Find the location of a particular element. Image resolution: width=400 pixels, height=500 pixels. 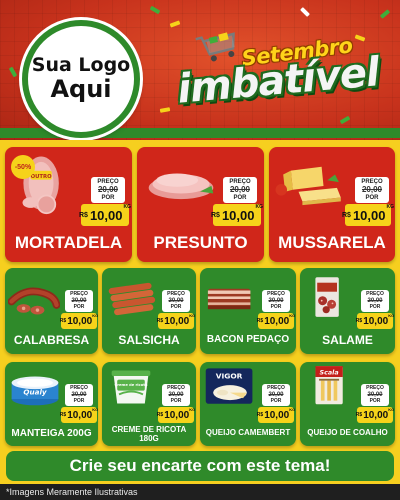

mussarela-photo is located at coordinates (308, 186).